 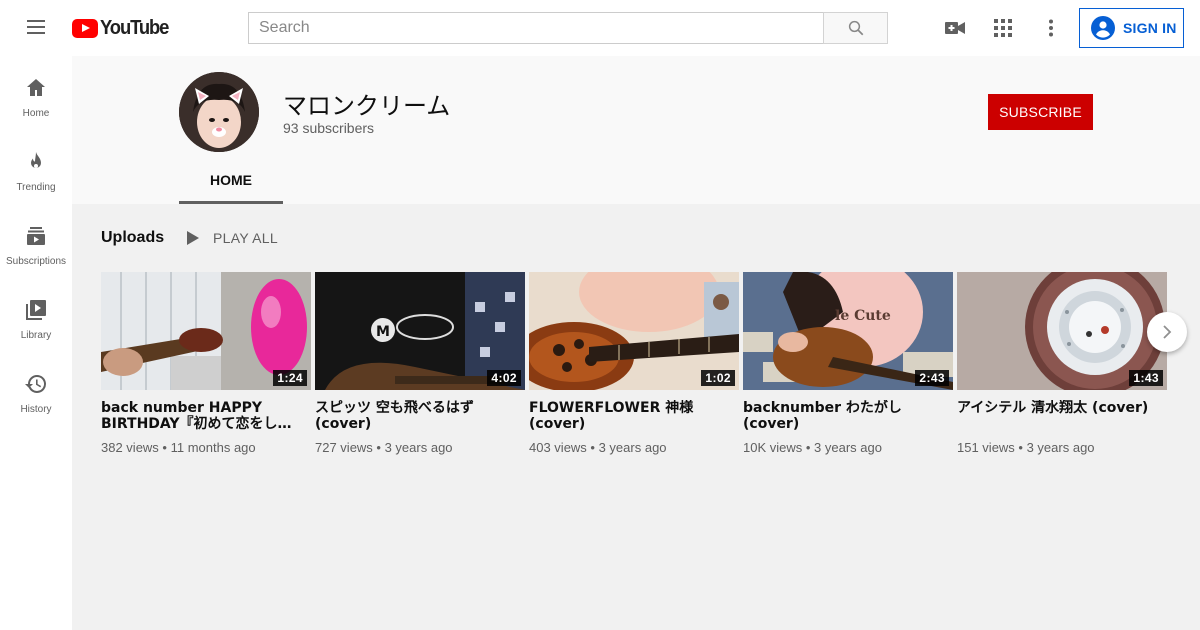 I want to click on subscriber-count: 93 subscribers, so click(x=329, y=128).